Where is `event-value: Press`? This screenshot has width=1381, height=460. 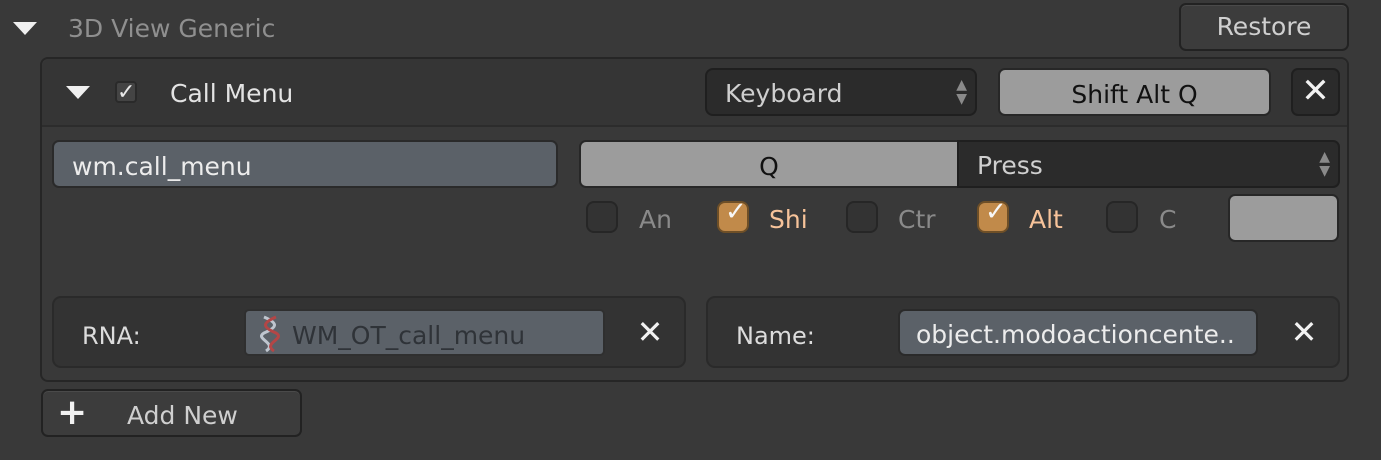 event-value: Press is located at coordinates (1010, 165).